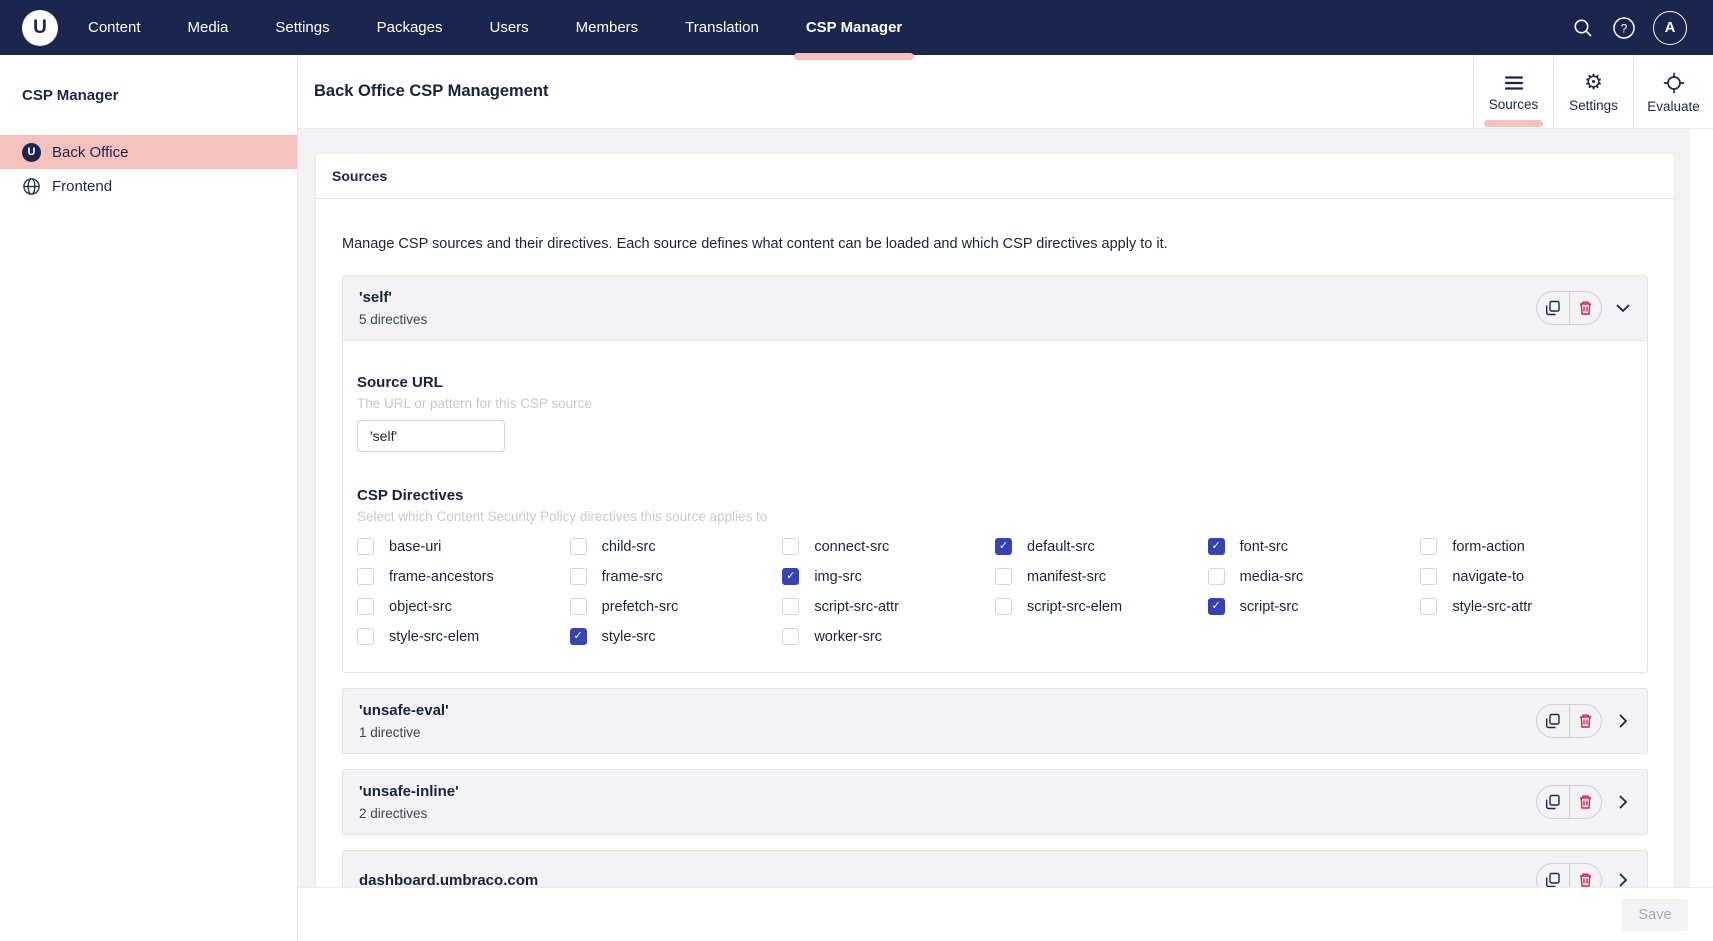  What do you see at coordinates (148, 186) in the screenshot?
I see `sidebar-item-frontend: Frontend` at bounding box center [148, 186].